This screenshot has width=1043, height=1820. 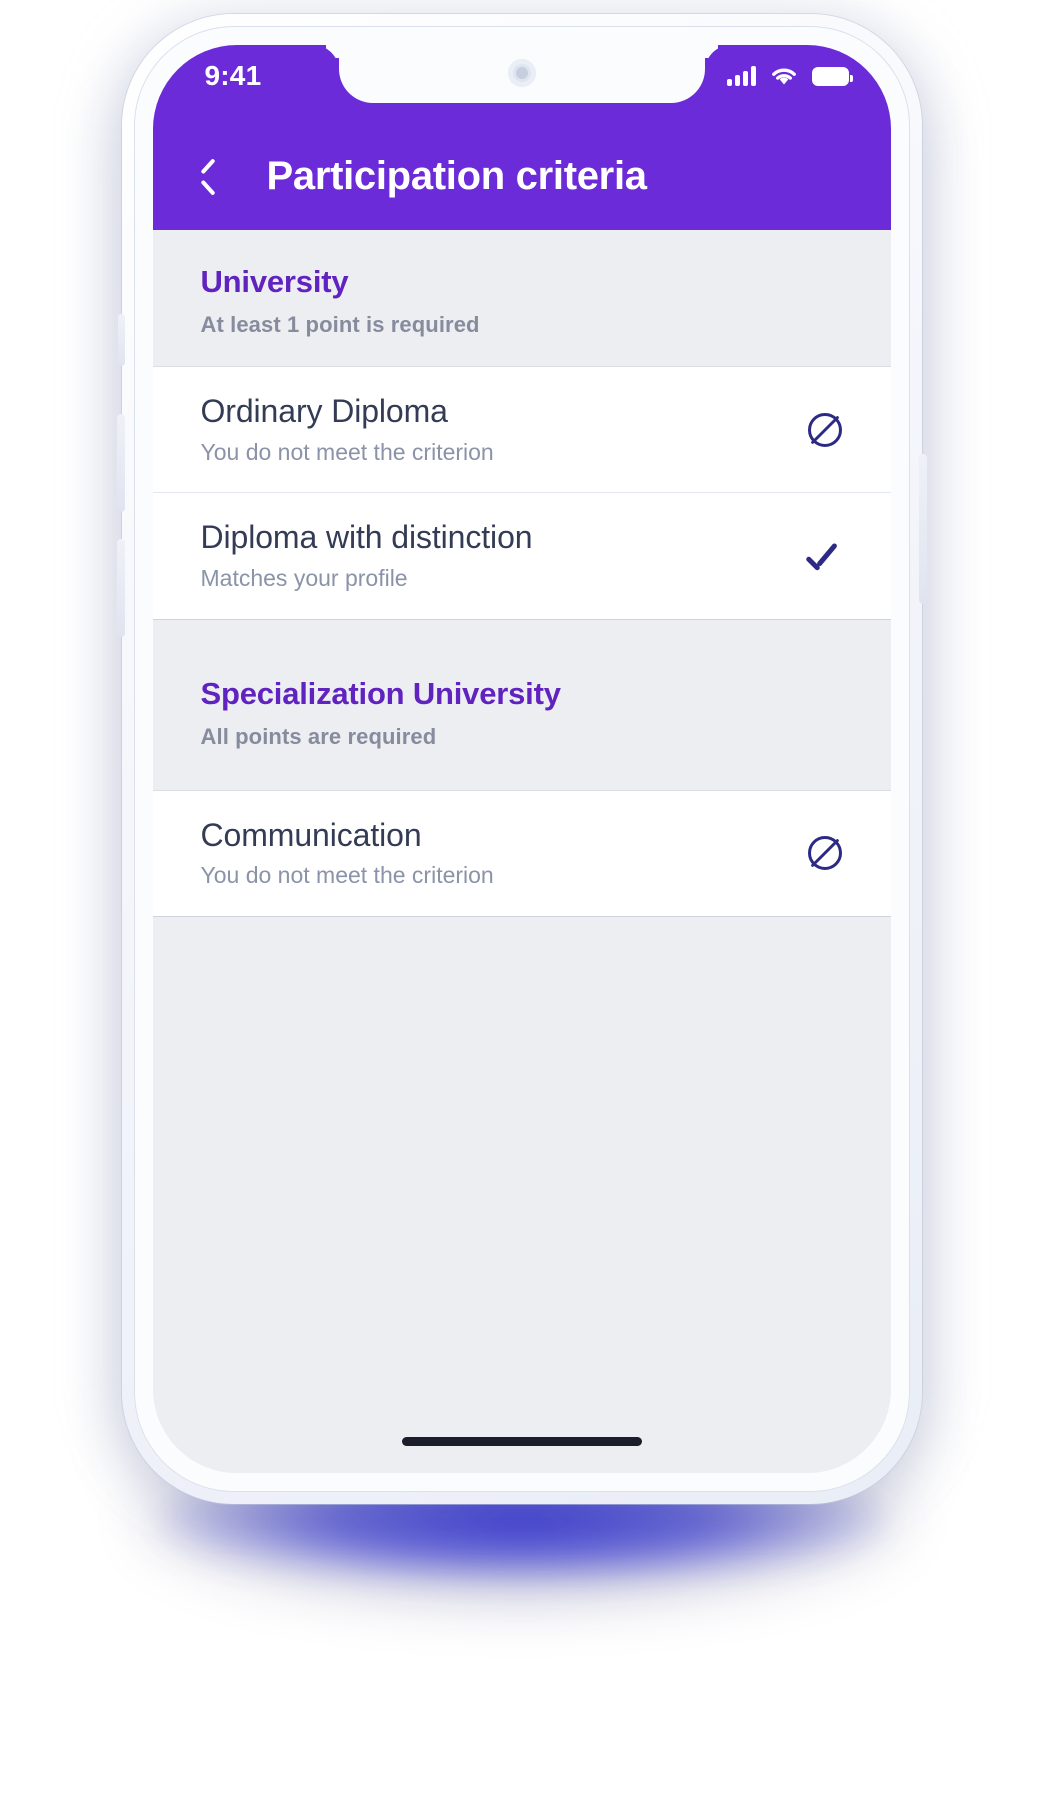 What do you see at coordinates (120, 588) in the screenshot?
I see `volume-down-button` at bounding box center [120, 588].